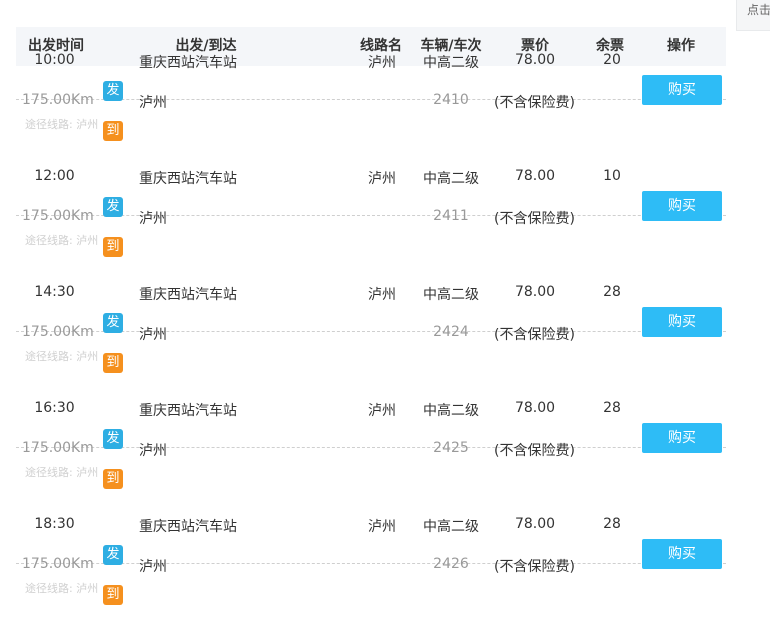 The image size is (770, 629). I want to click on departure-time: 12:00, so click(54, 176).